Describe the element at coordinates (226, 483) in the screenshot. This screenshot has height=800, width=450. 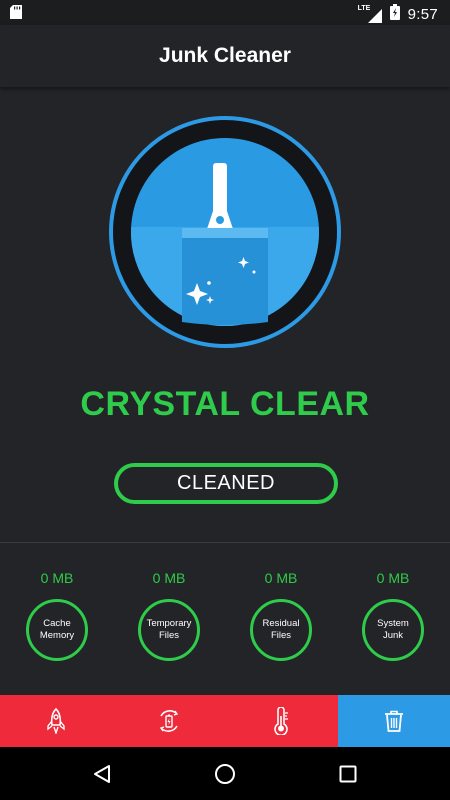
I see `cleaned-button: CLEANED` at that location.